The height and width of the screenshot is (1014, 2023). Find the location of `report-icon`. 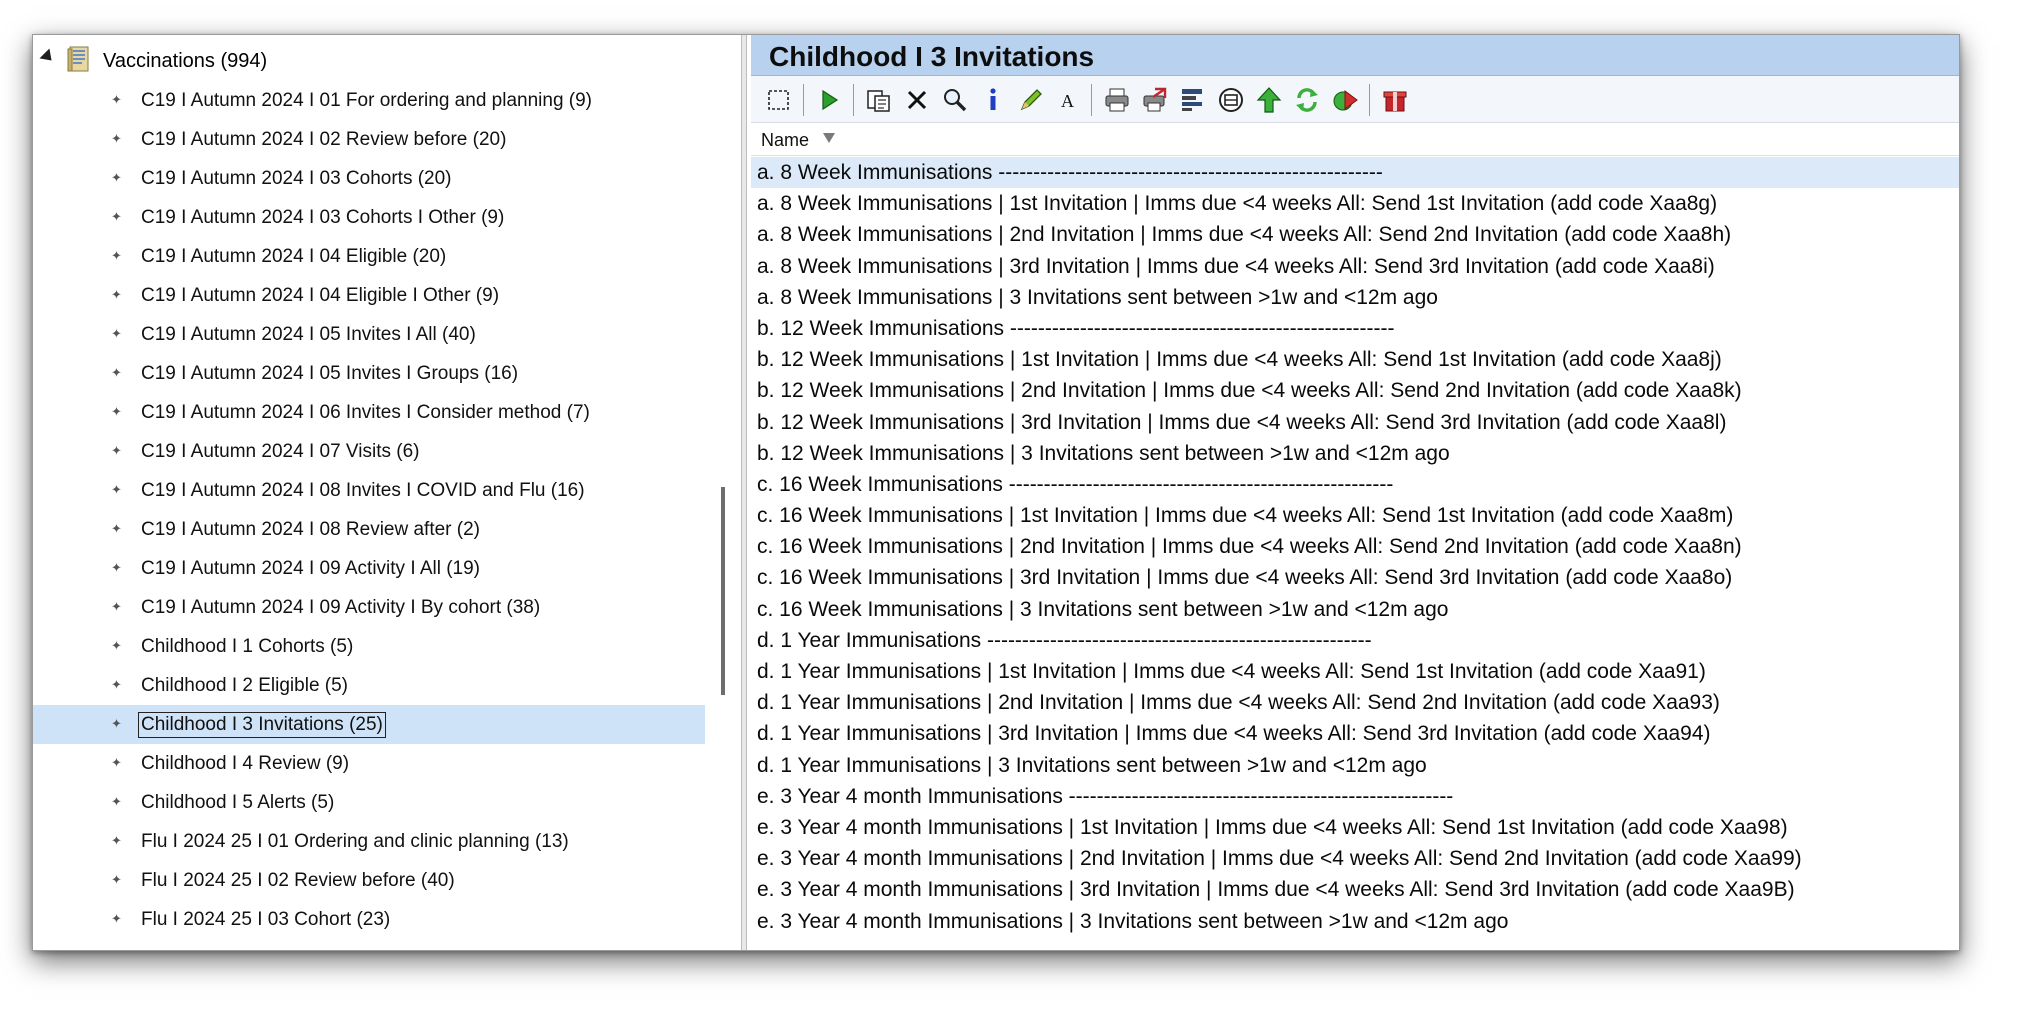

report-icon is located at coordinates (1193, 100).